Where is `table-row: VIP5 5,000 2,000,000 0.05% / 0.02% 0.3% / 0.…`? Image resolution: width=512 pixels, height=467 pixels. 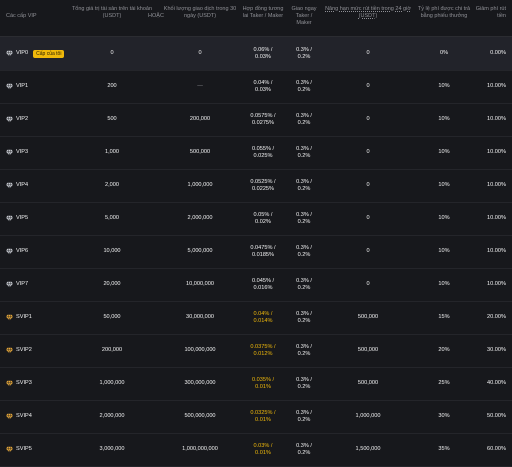 table-row: VIP5 5,000 2,000,000 0.05% / 0.02% 0.3% / 0.… is located at coordinates (256, 219).